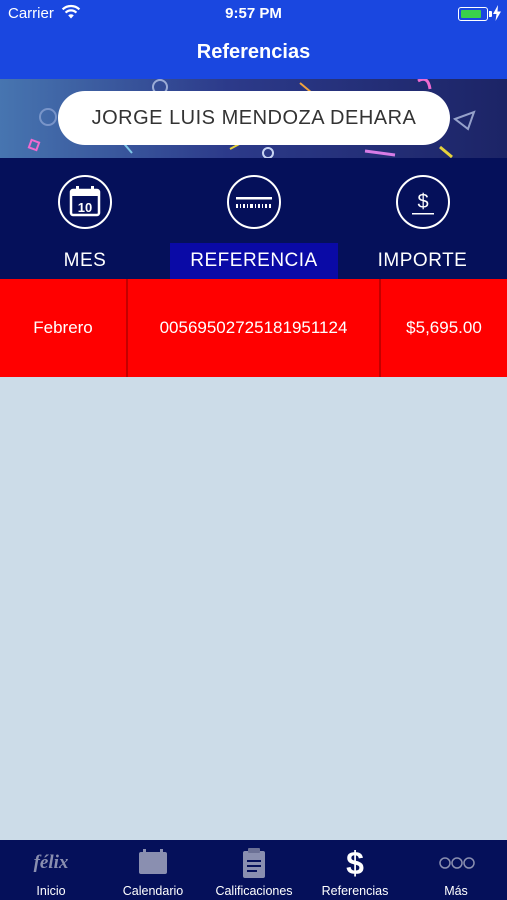 This screenshot has height=900, width=507. I want to click on clipboard-icon, so click(254, 863).